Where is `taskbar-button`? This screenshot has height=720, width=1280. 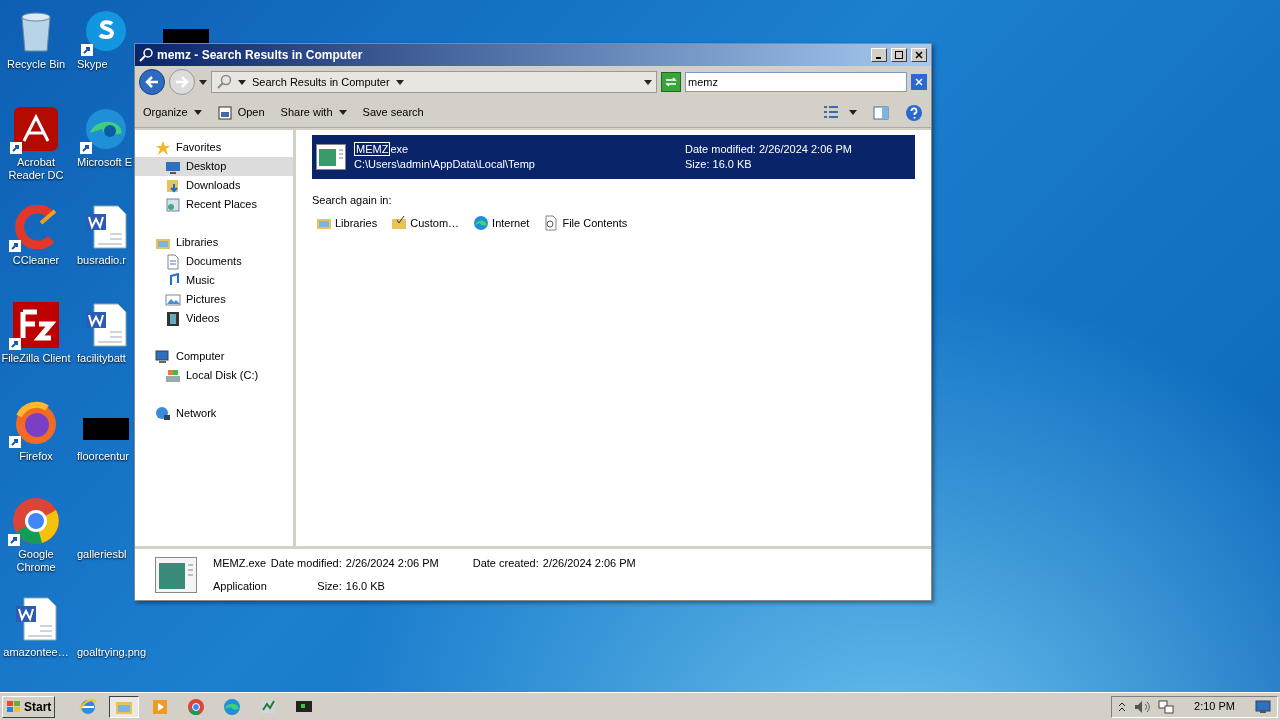 taskbar-button is located at coordinates (124, 706).